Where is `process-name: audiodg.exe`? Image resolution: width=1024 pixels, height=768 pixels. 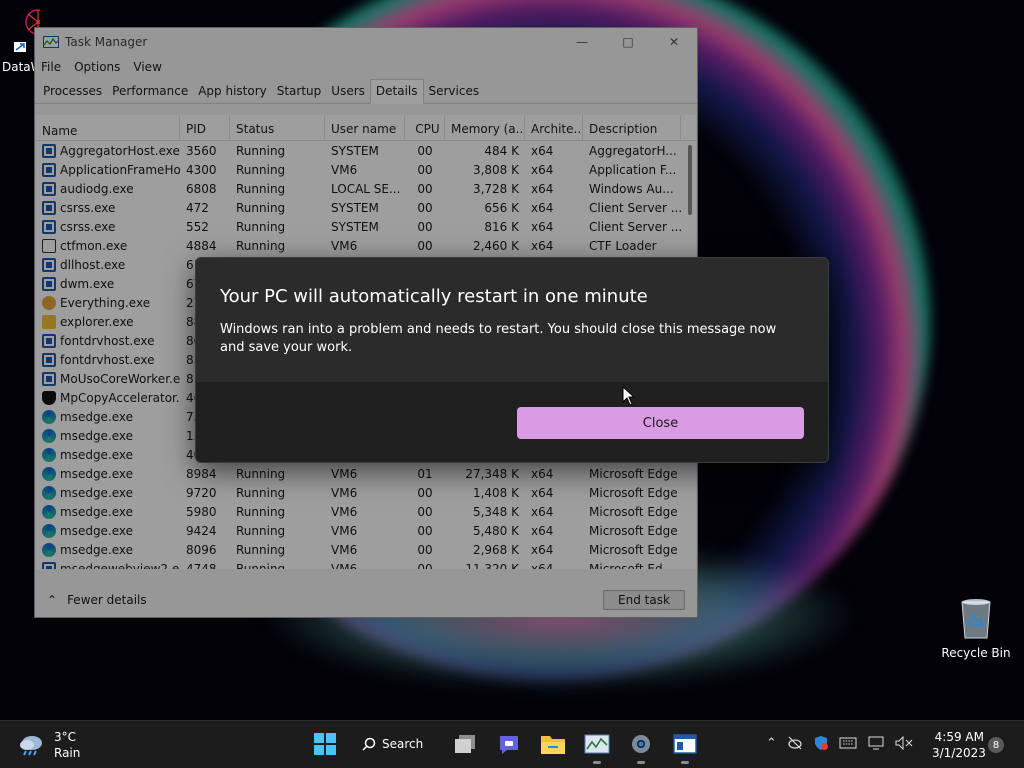
process-name: audiodg.exe is located at coordinates (97, 188).